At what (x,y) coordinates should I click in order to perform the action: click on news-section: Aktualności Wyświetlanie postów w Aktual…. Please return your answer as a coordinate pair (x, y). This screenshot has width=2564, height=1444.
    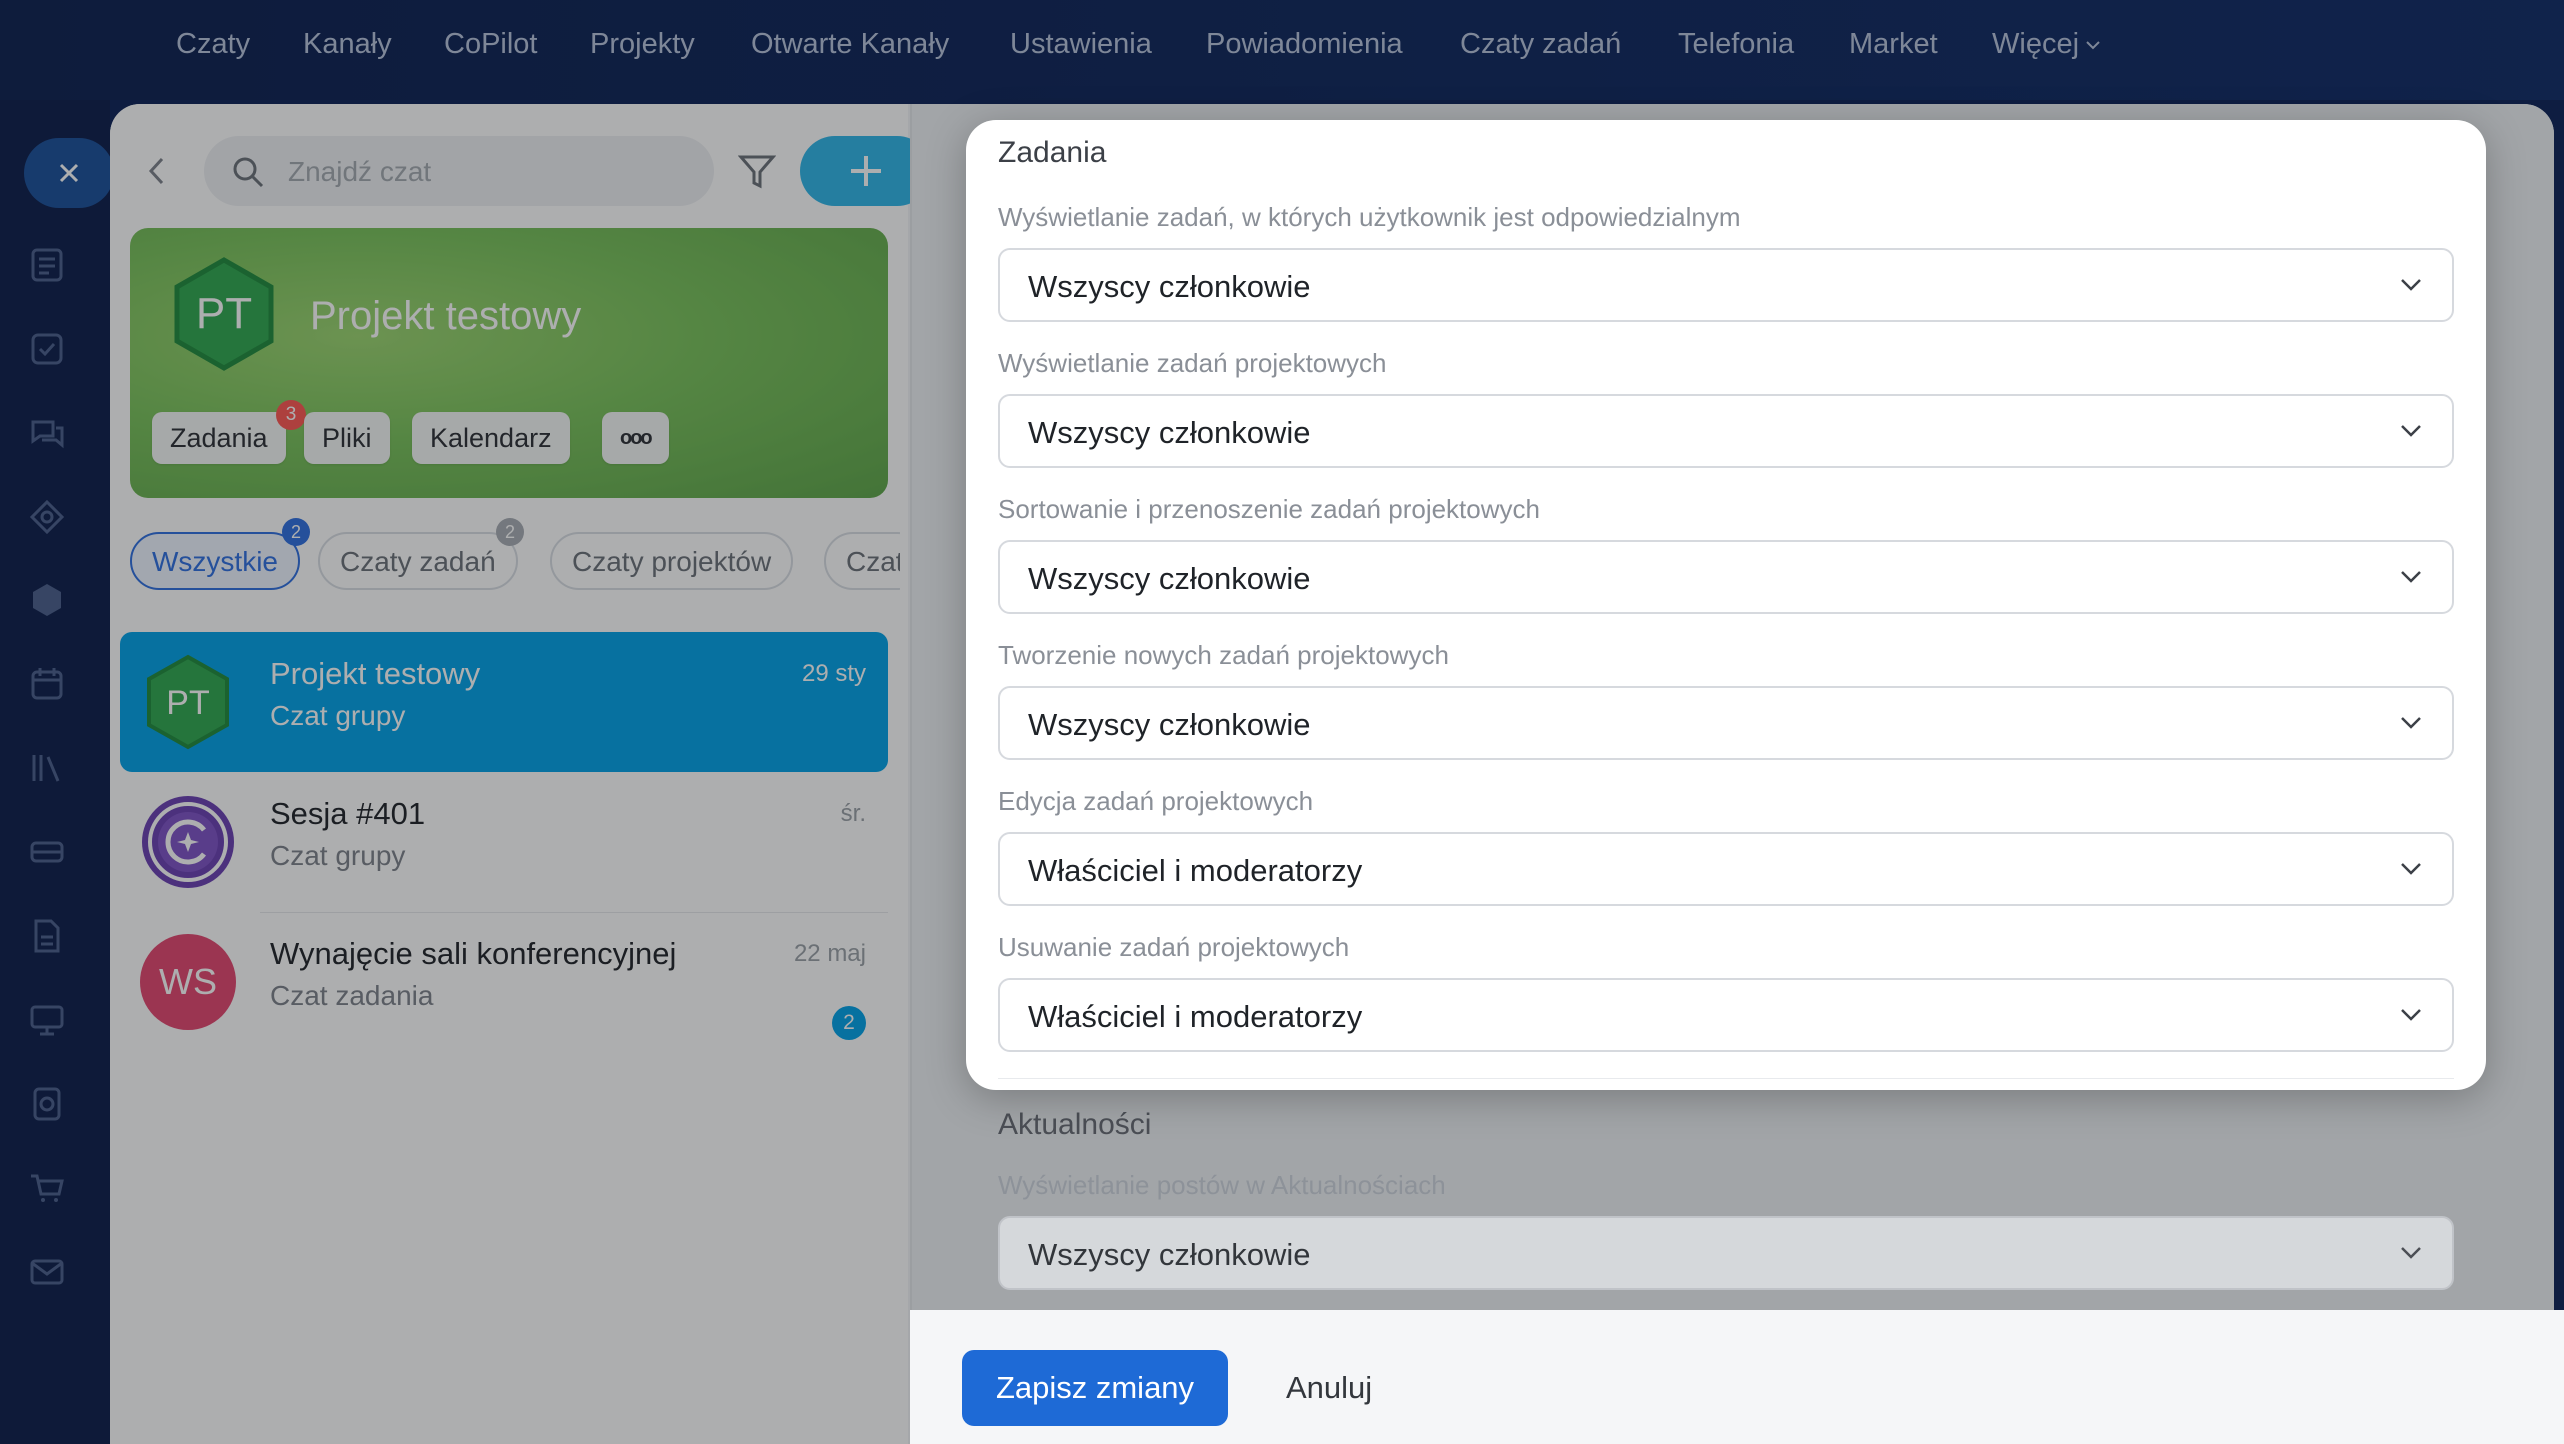
    Looking at the image, I should click on (1726, 1200).